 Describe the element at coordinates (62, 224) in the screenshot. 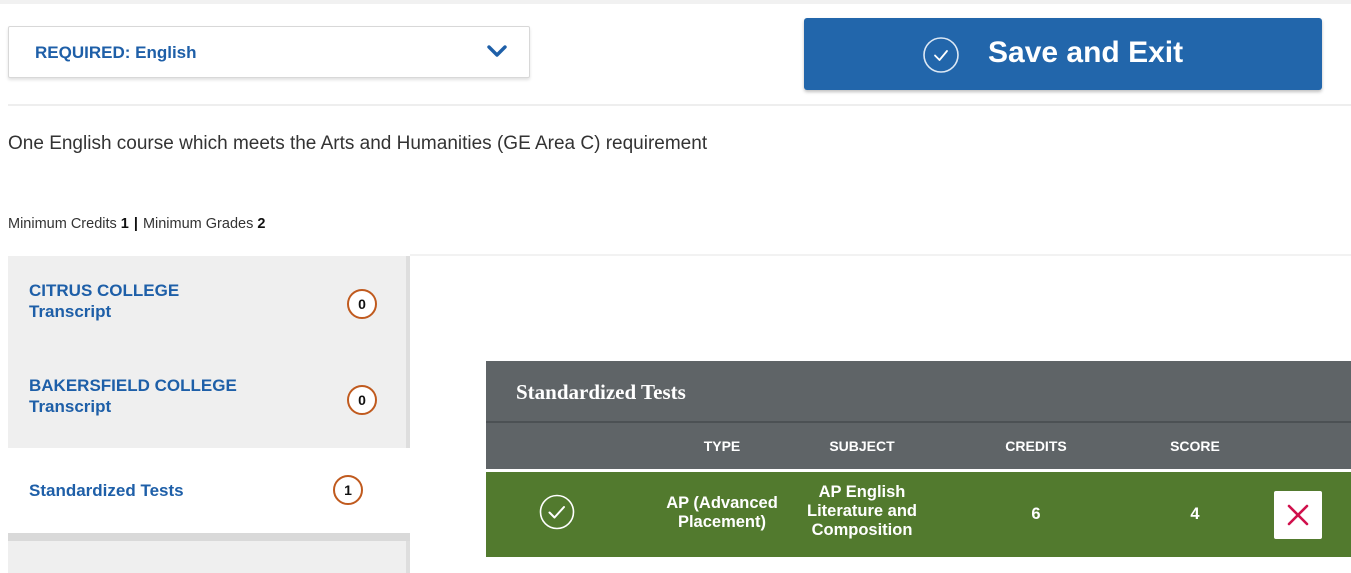

I see `min-credits-label: Minimum Credits` at that location.